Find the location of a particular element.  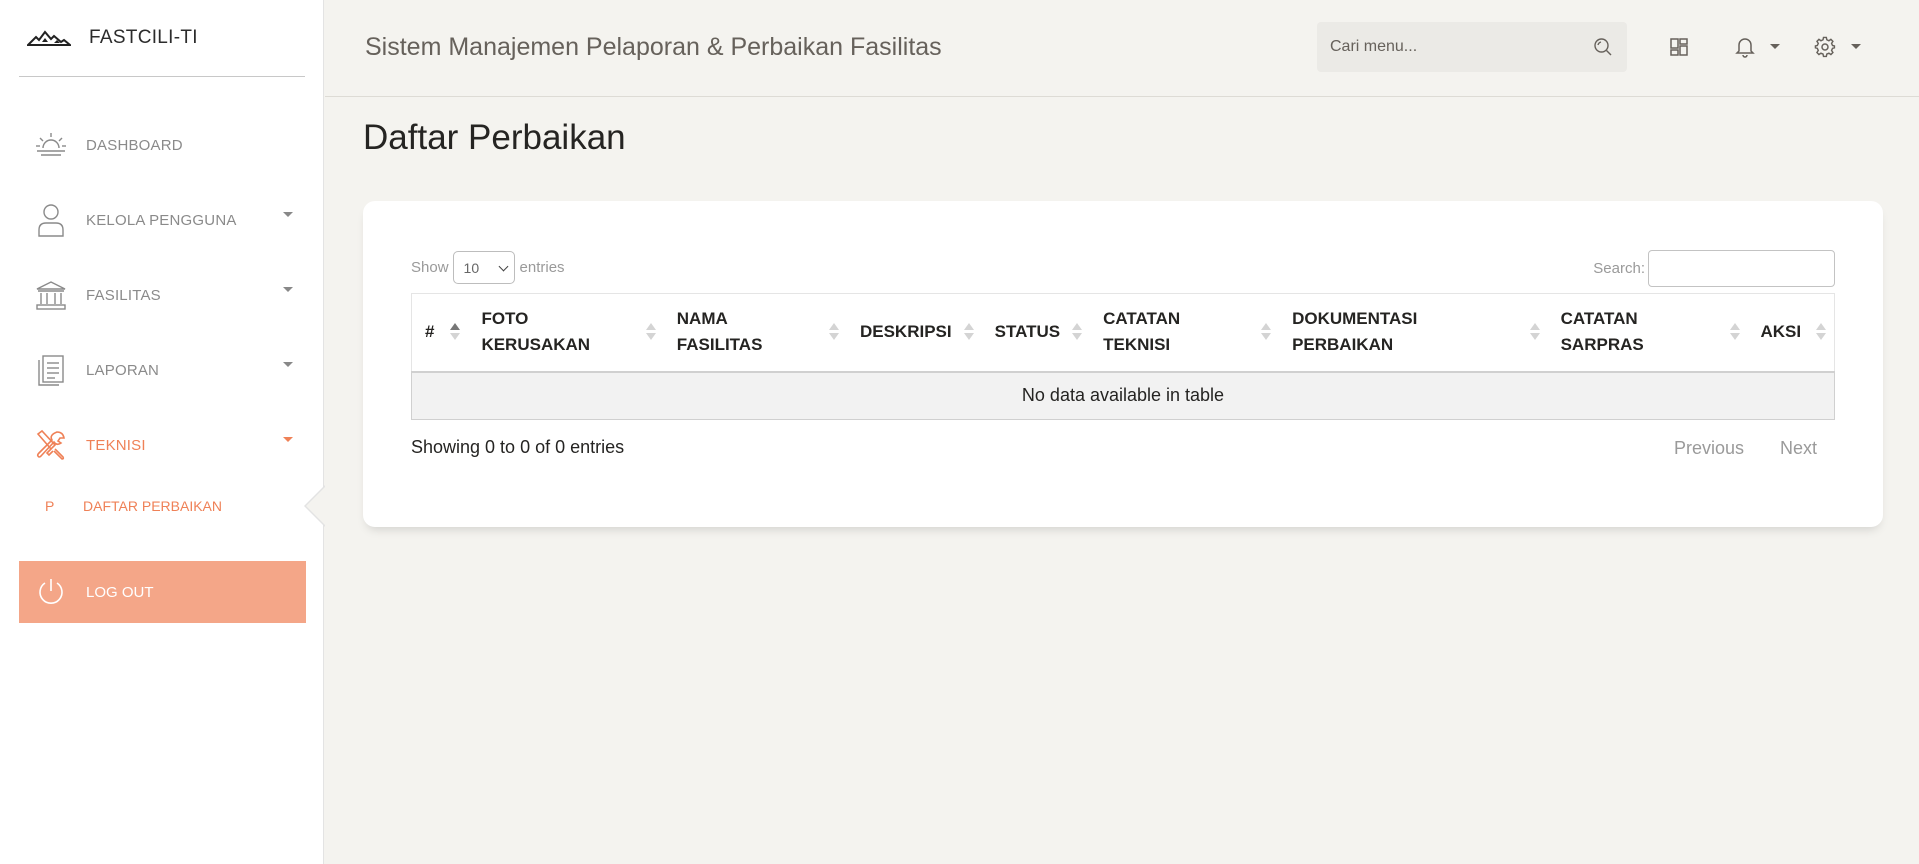

column-label: DOKUMENTASI is located at coordinates (1355, 319).